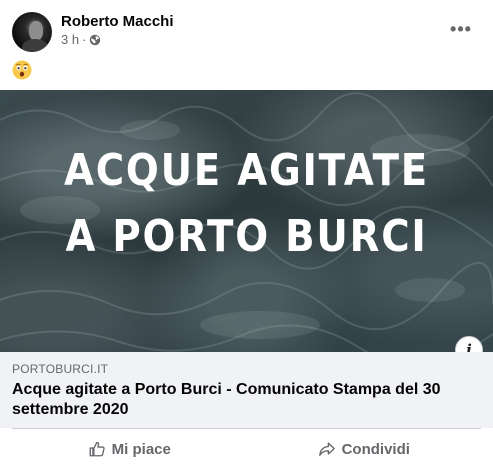 The height and width of the screenshot is (468, 493). Describe the element at coordinates (247, 33) in the screenshot. I see `post-header: Roberto Macchi 3 h · •••` at that location.